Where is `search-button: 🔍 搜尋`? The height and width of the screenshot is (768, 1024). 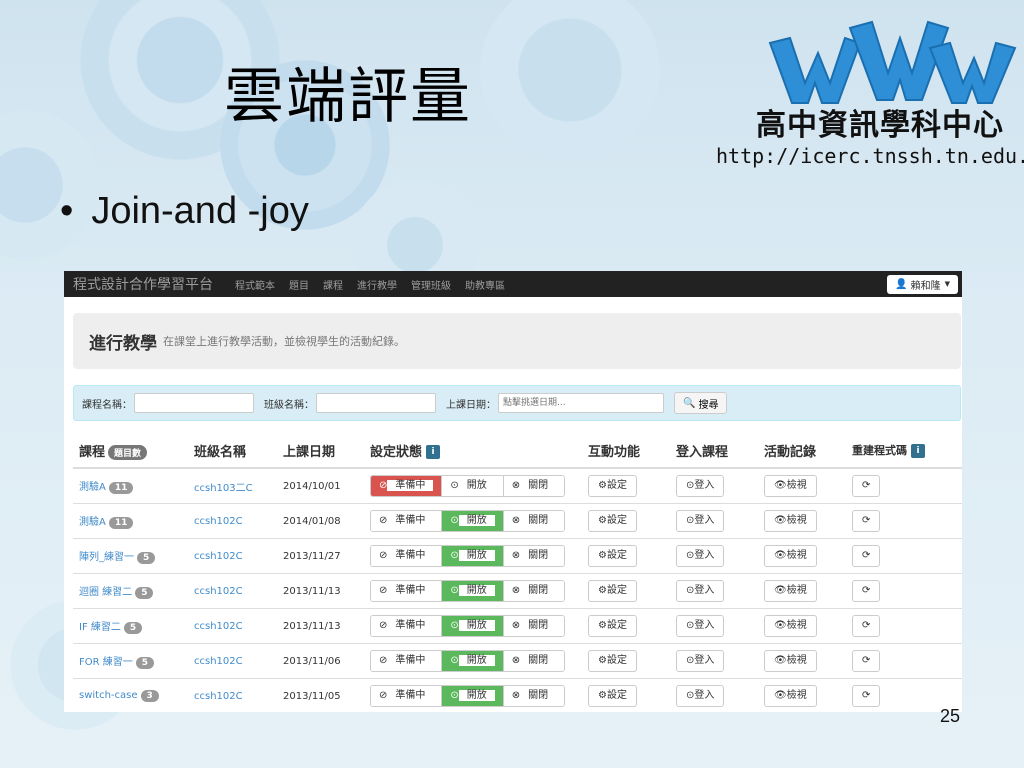 search-button: 🔍 搜尋 is located at coordinates (701, 403).